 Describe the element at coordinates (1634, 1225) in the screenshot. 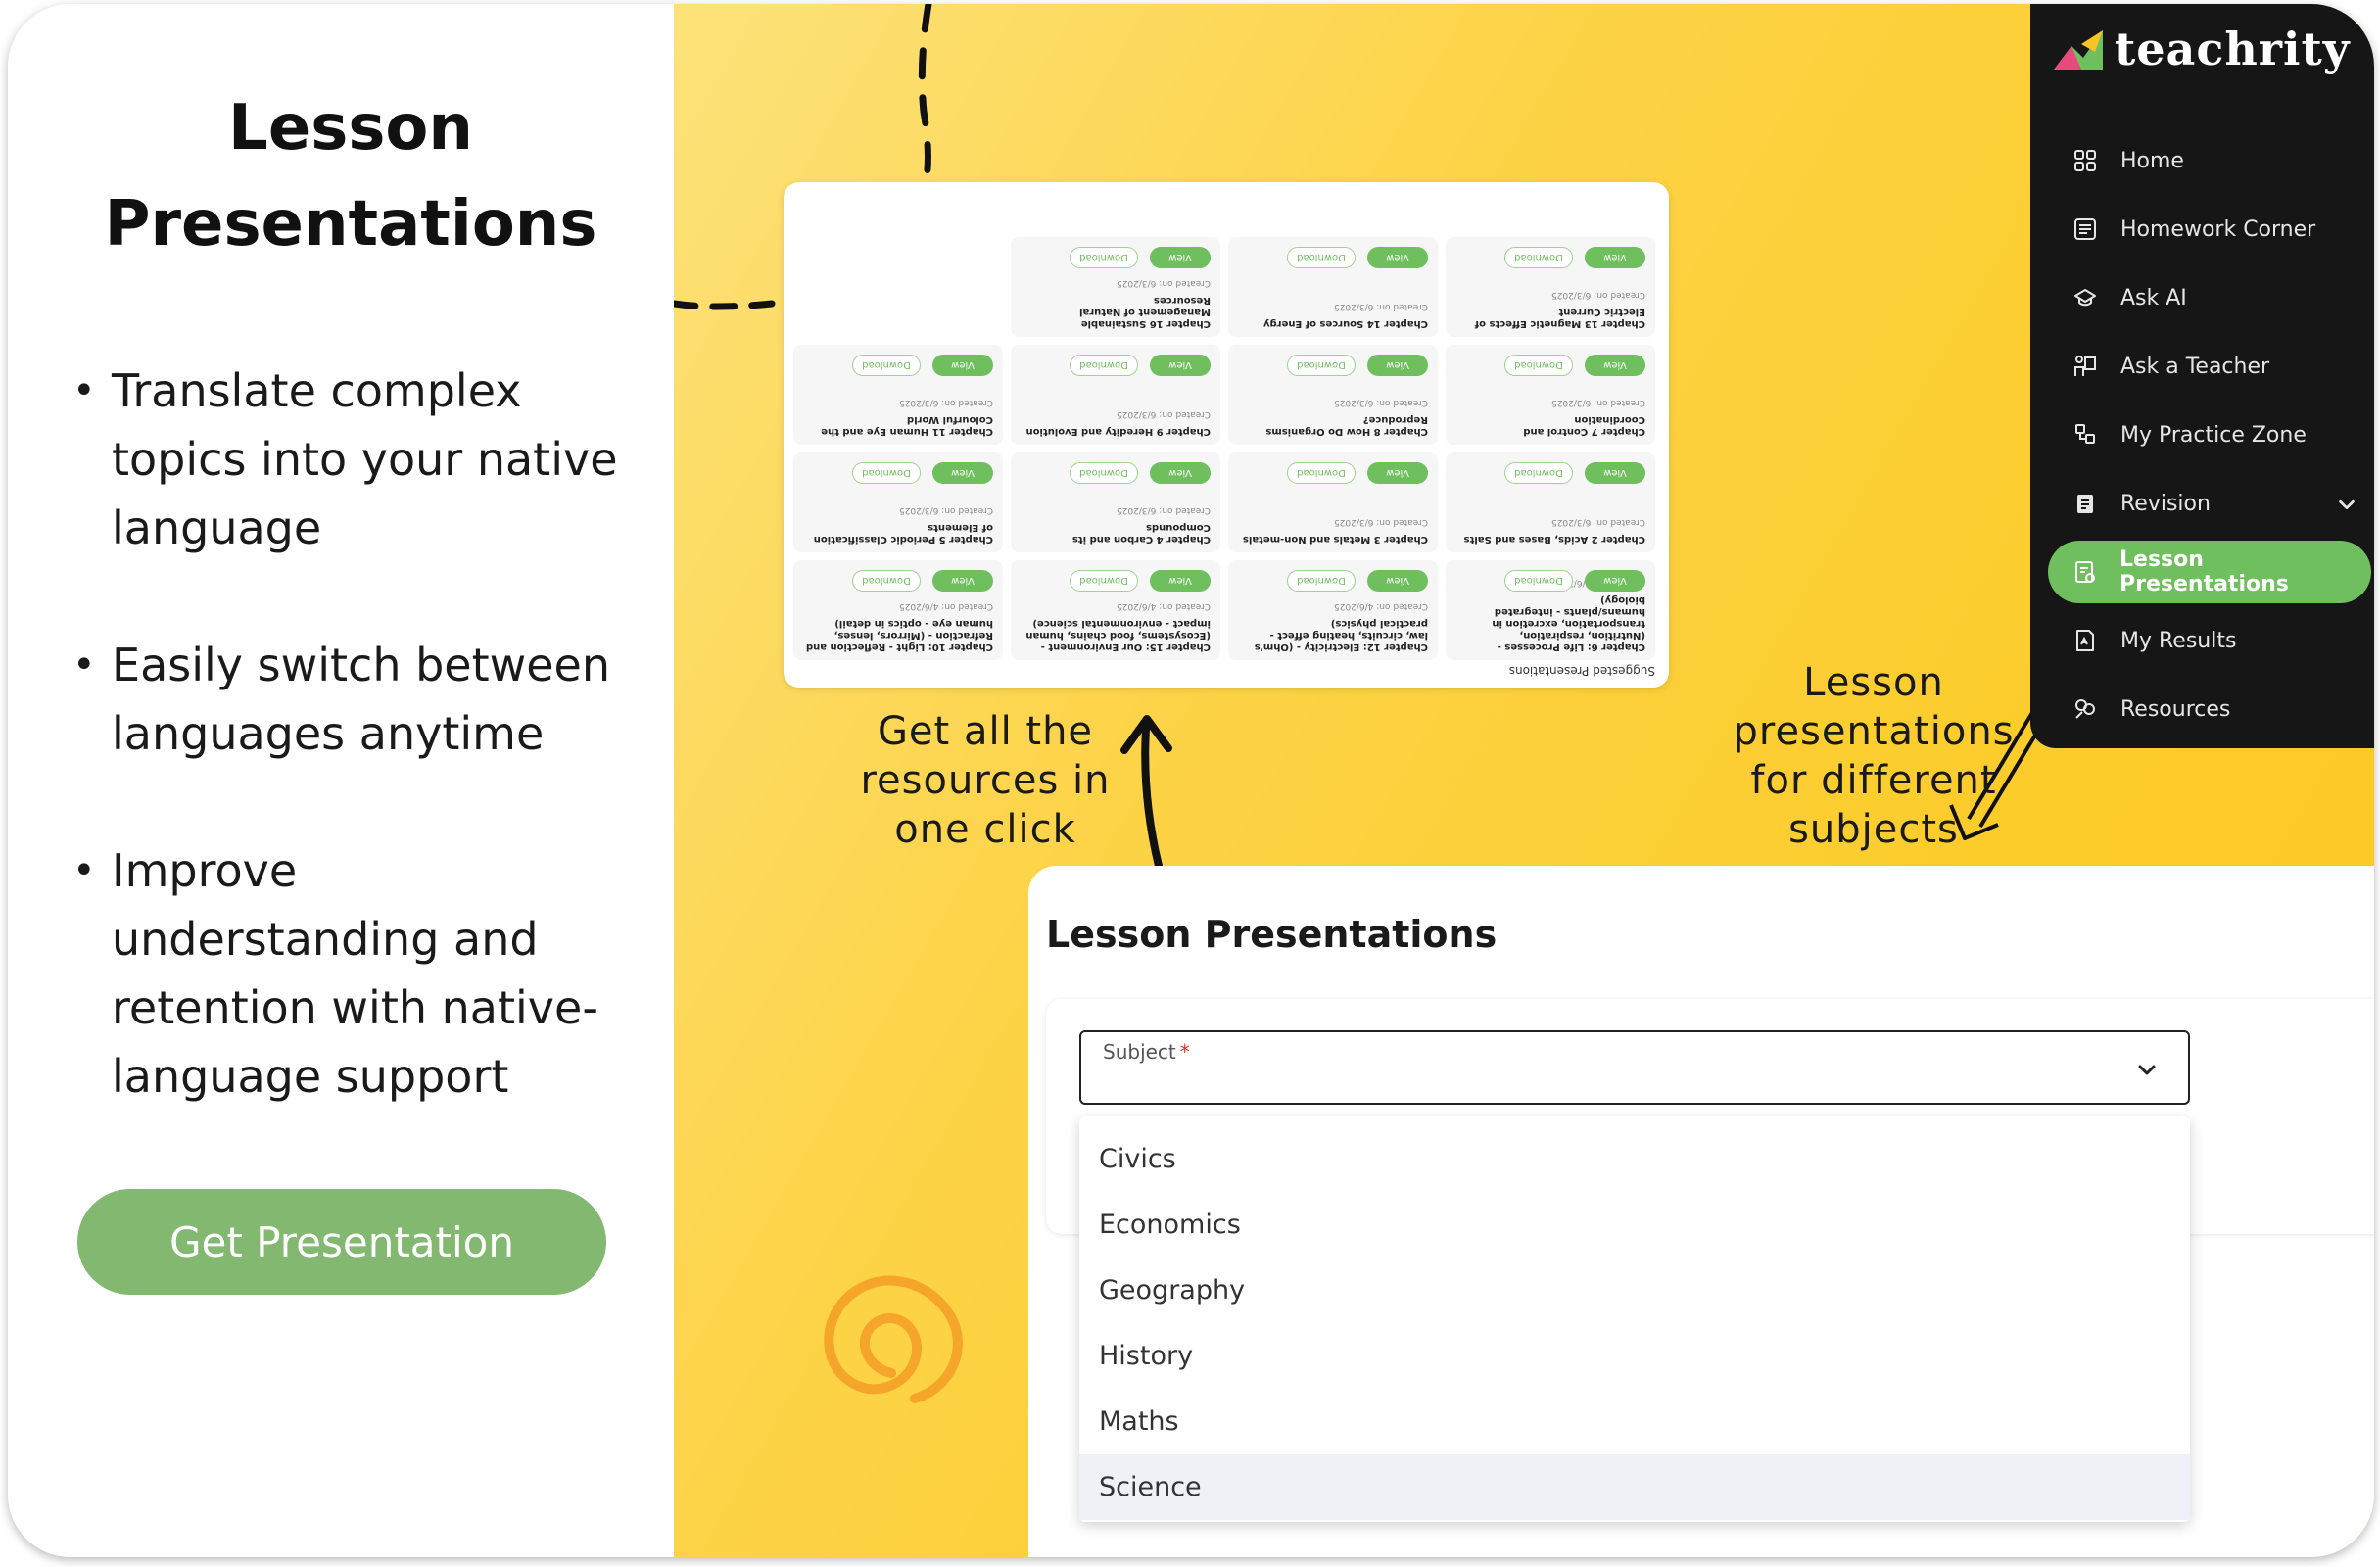

I see `subject-option-economics: Economics` at that location.